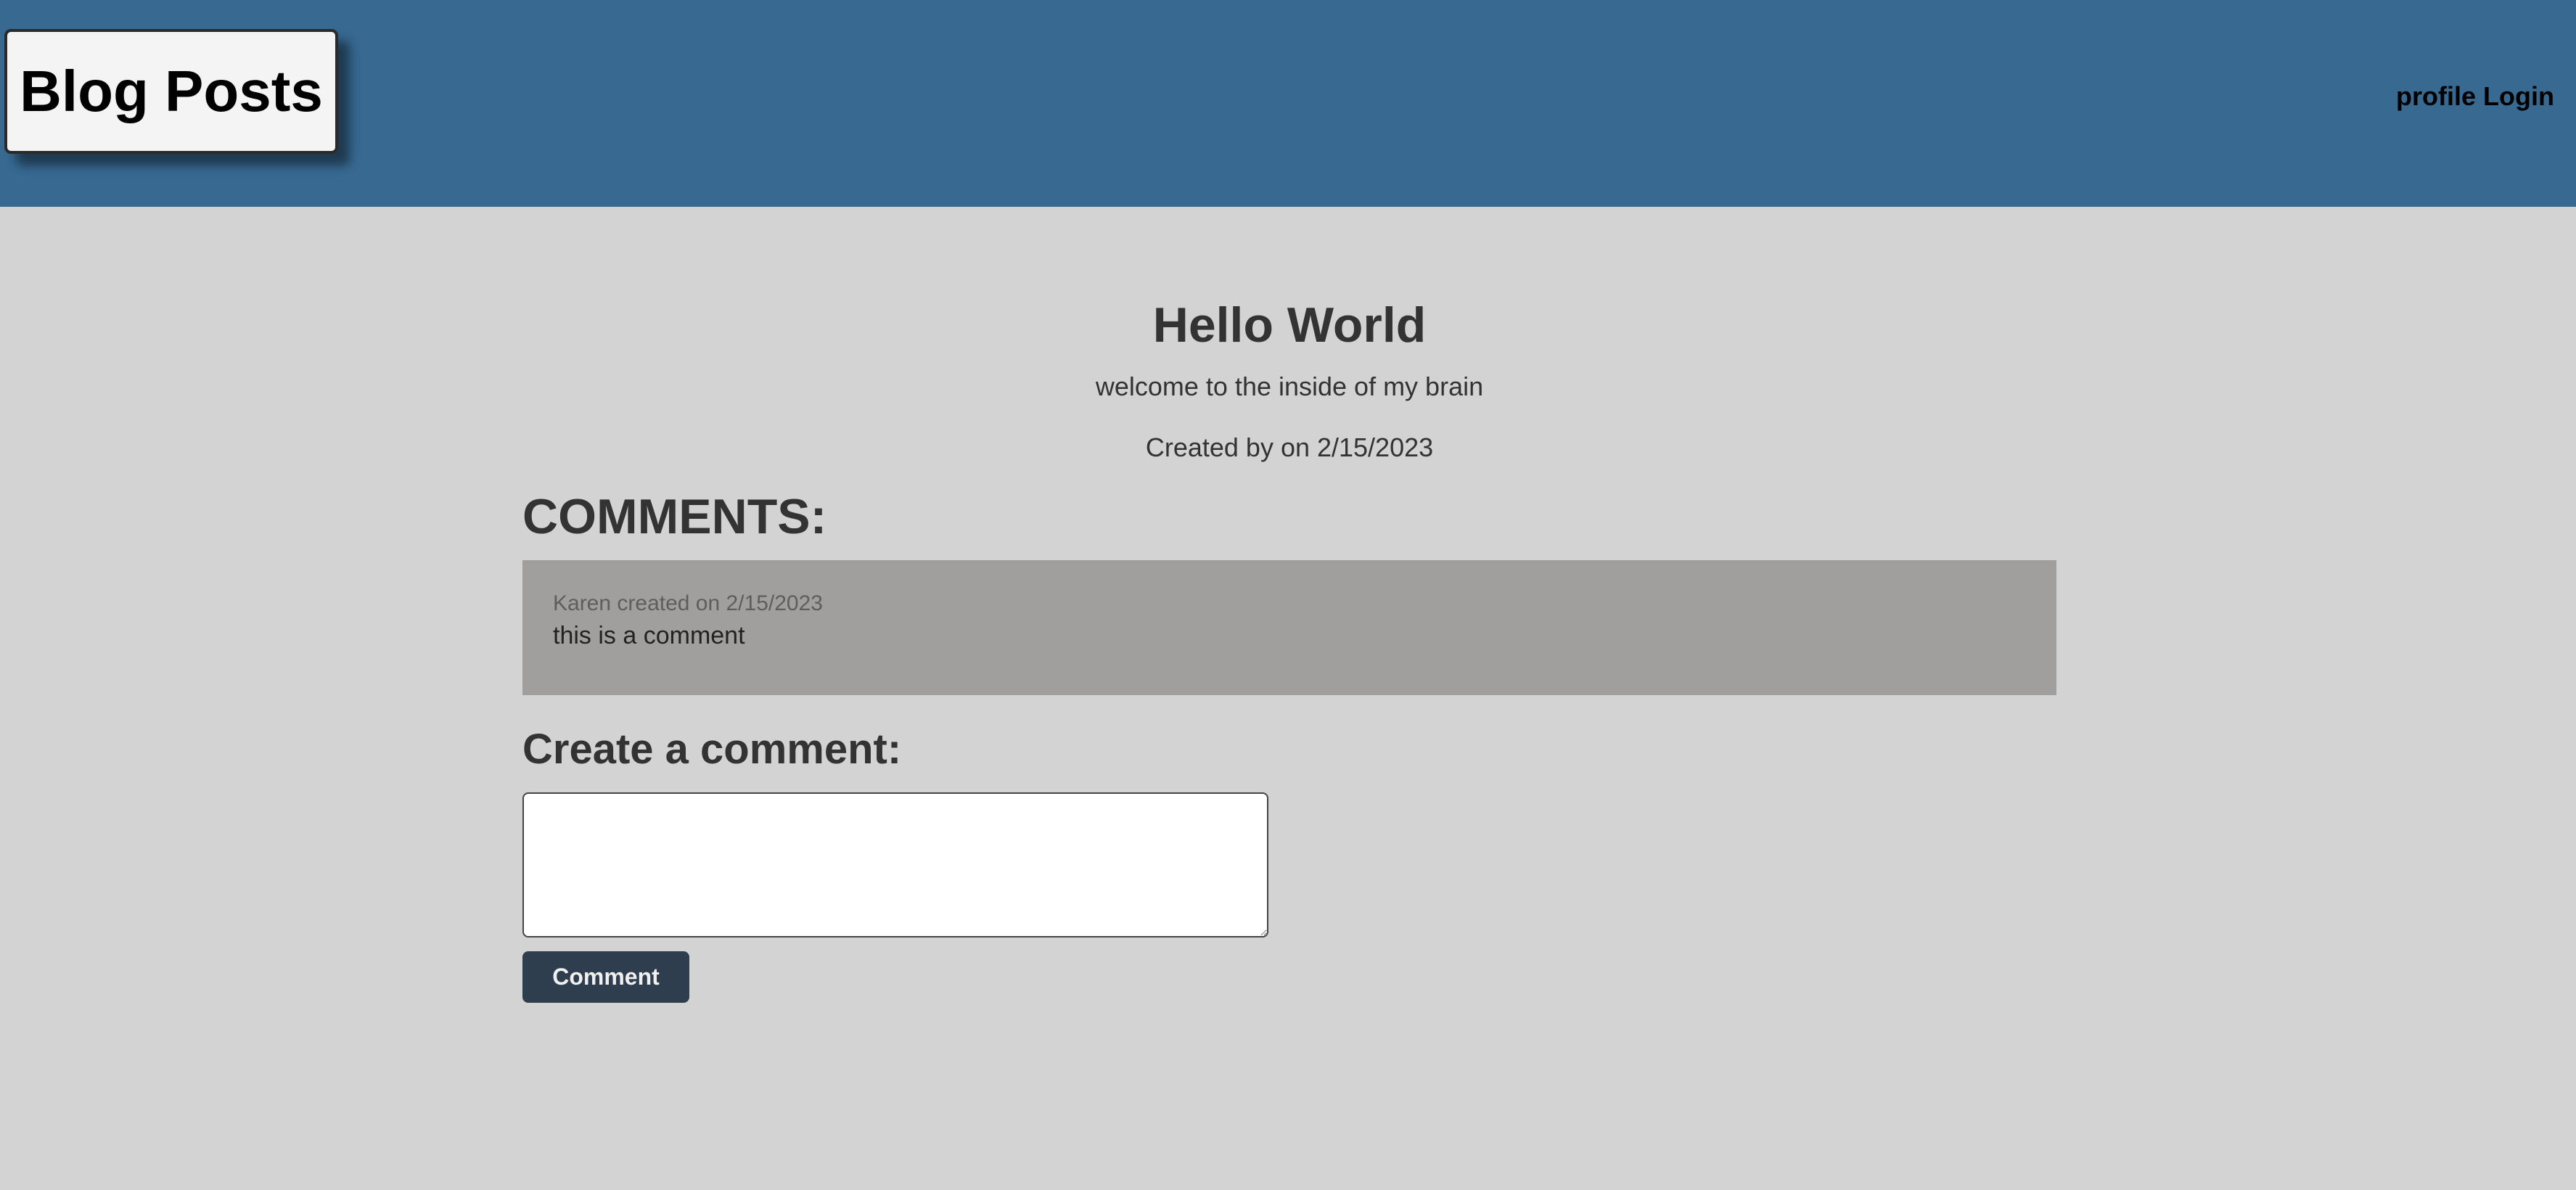  Describe the element at coordinates (2518, 96) in the screenshot. I see `nav-login-link: Login` at that location.